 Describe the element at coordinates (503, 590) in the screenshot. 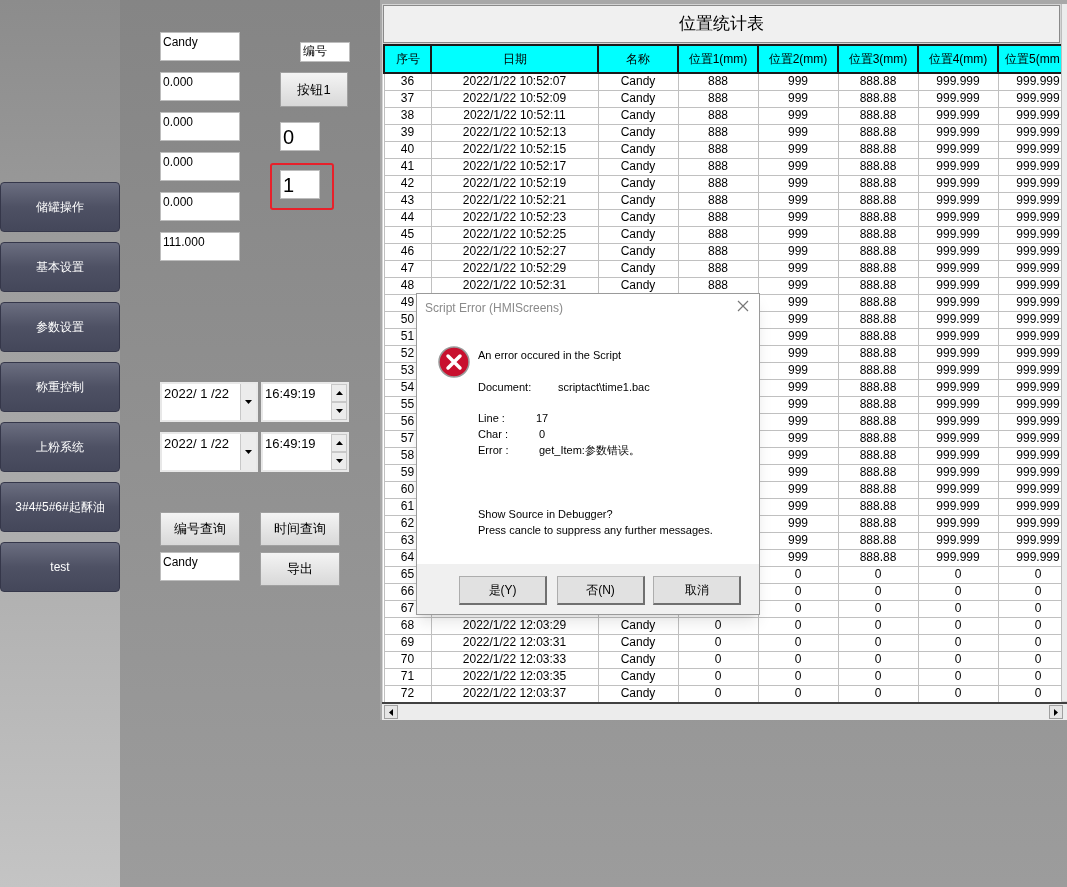

I see `dialog-button: 是(Y)` at that location.